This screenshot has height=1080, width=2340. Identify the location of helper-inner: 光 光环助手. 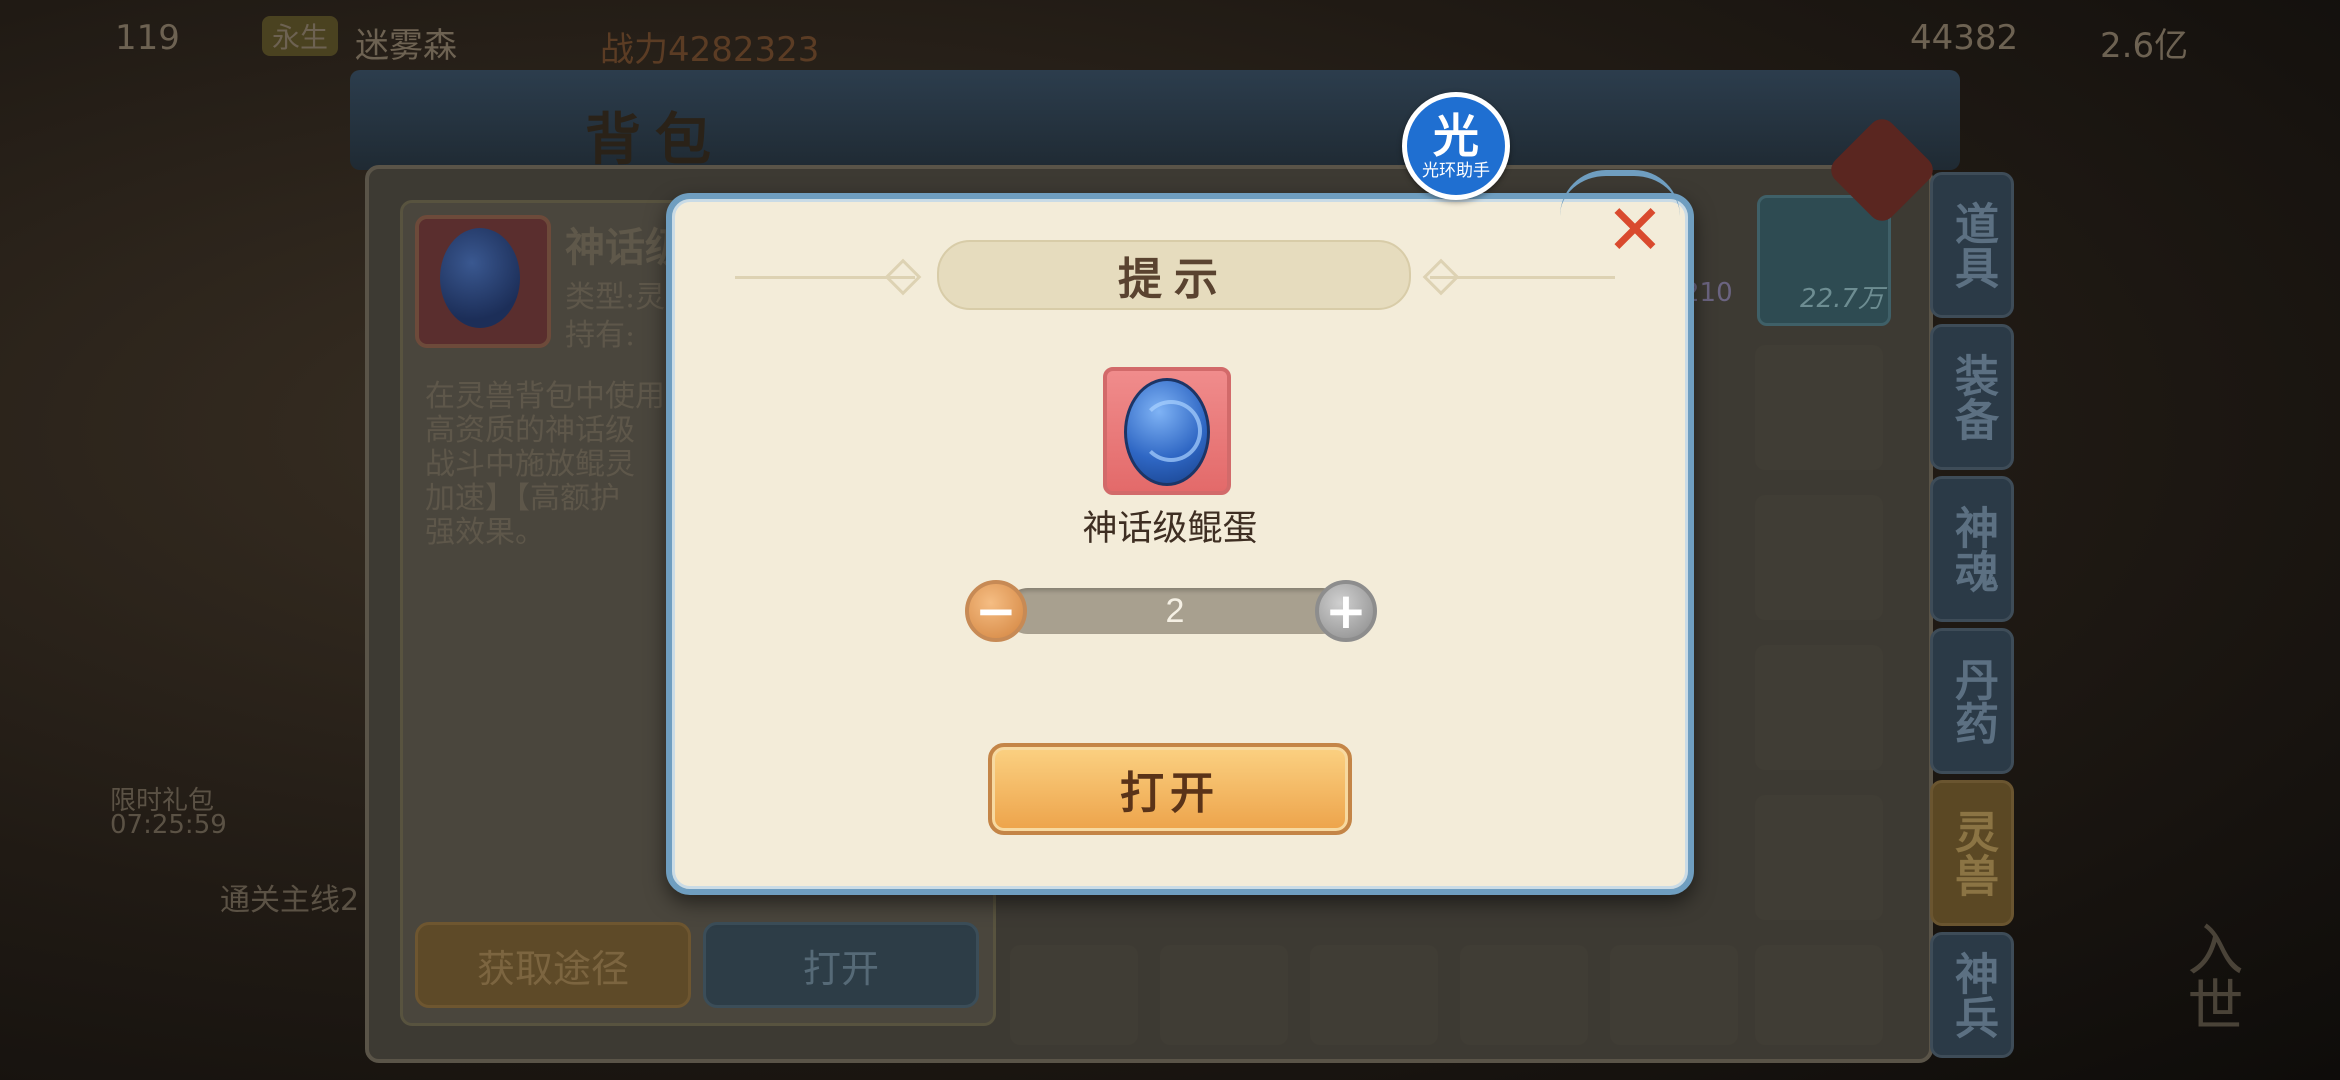
(1456, 146).